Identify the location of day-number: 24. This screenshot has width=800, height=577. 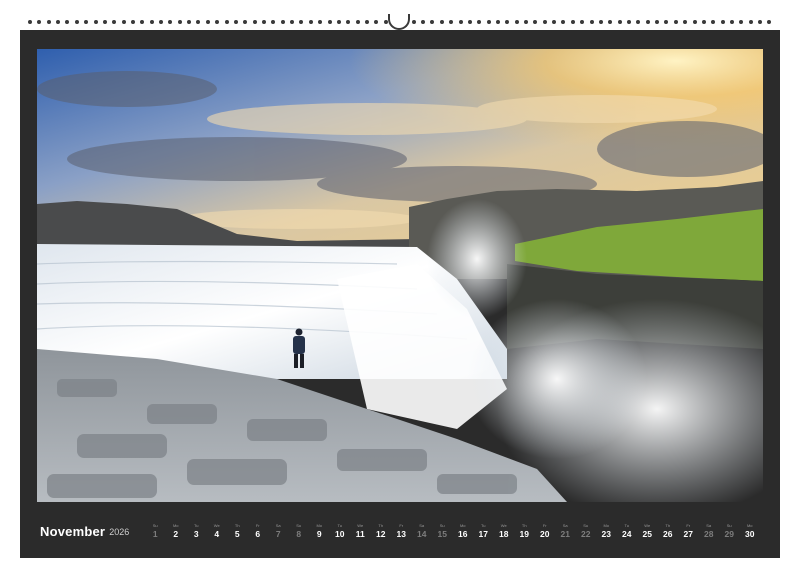
(626, 534).